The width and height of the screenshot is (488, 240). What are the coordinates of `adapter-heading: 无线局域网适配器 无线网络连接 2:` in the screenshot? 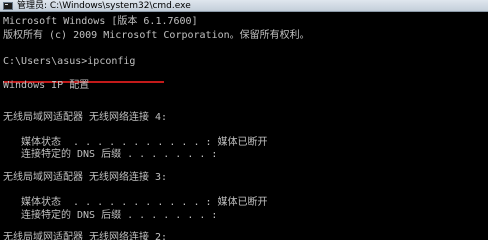 It's located at (85, 236).